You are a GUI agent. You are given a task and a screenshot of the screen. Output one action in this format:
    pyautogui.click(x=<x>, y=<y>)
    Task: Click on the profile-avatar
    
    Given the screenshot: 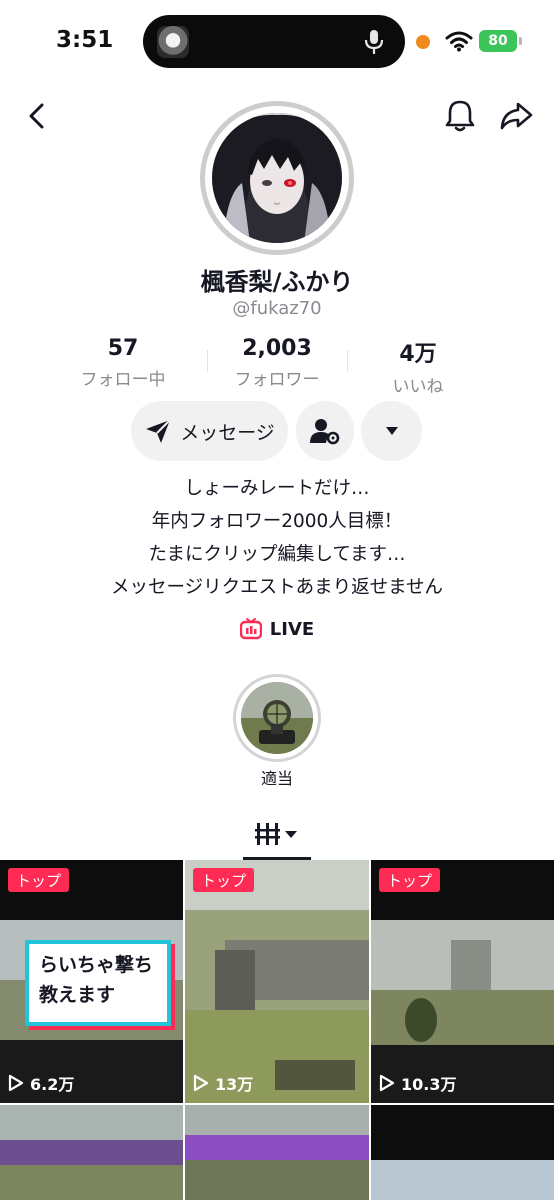 What is the action you would take?
    pyautogui.click(x=277, y=178)
    